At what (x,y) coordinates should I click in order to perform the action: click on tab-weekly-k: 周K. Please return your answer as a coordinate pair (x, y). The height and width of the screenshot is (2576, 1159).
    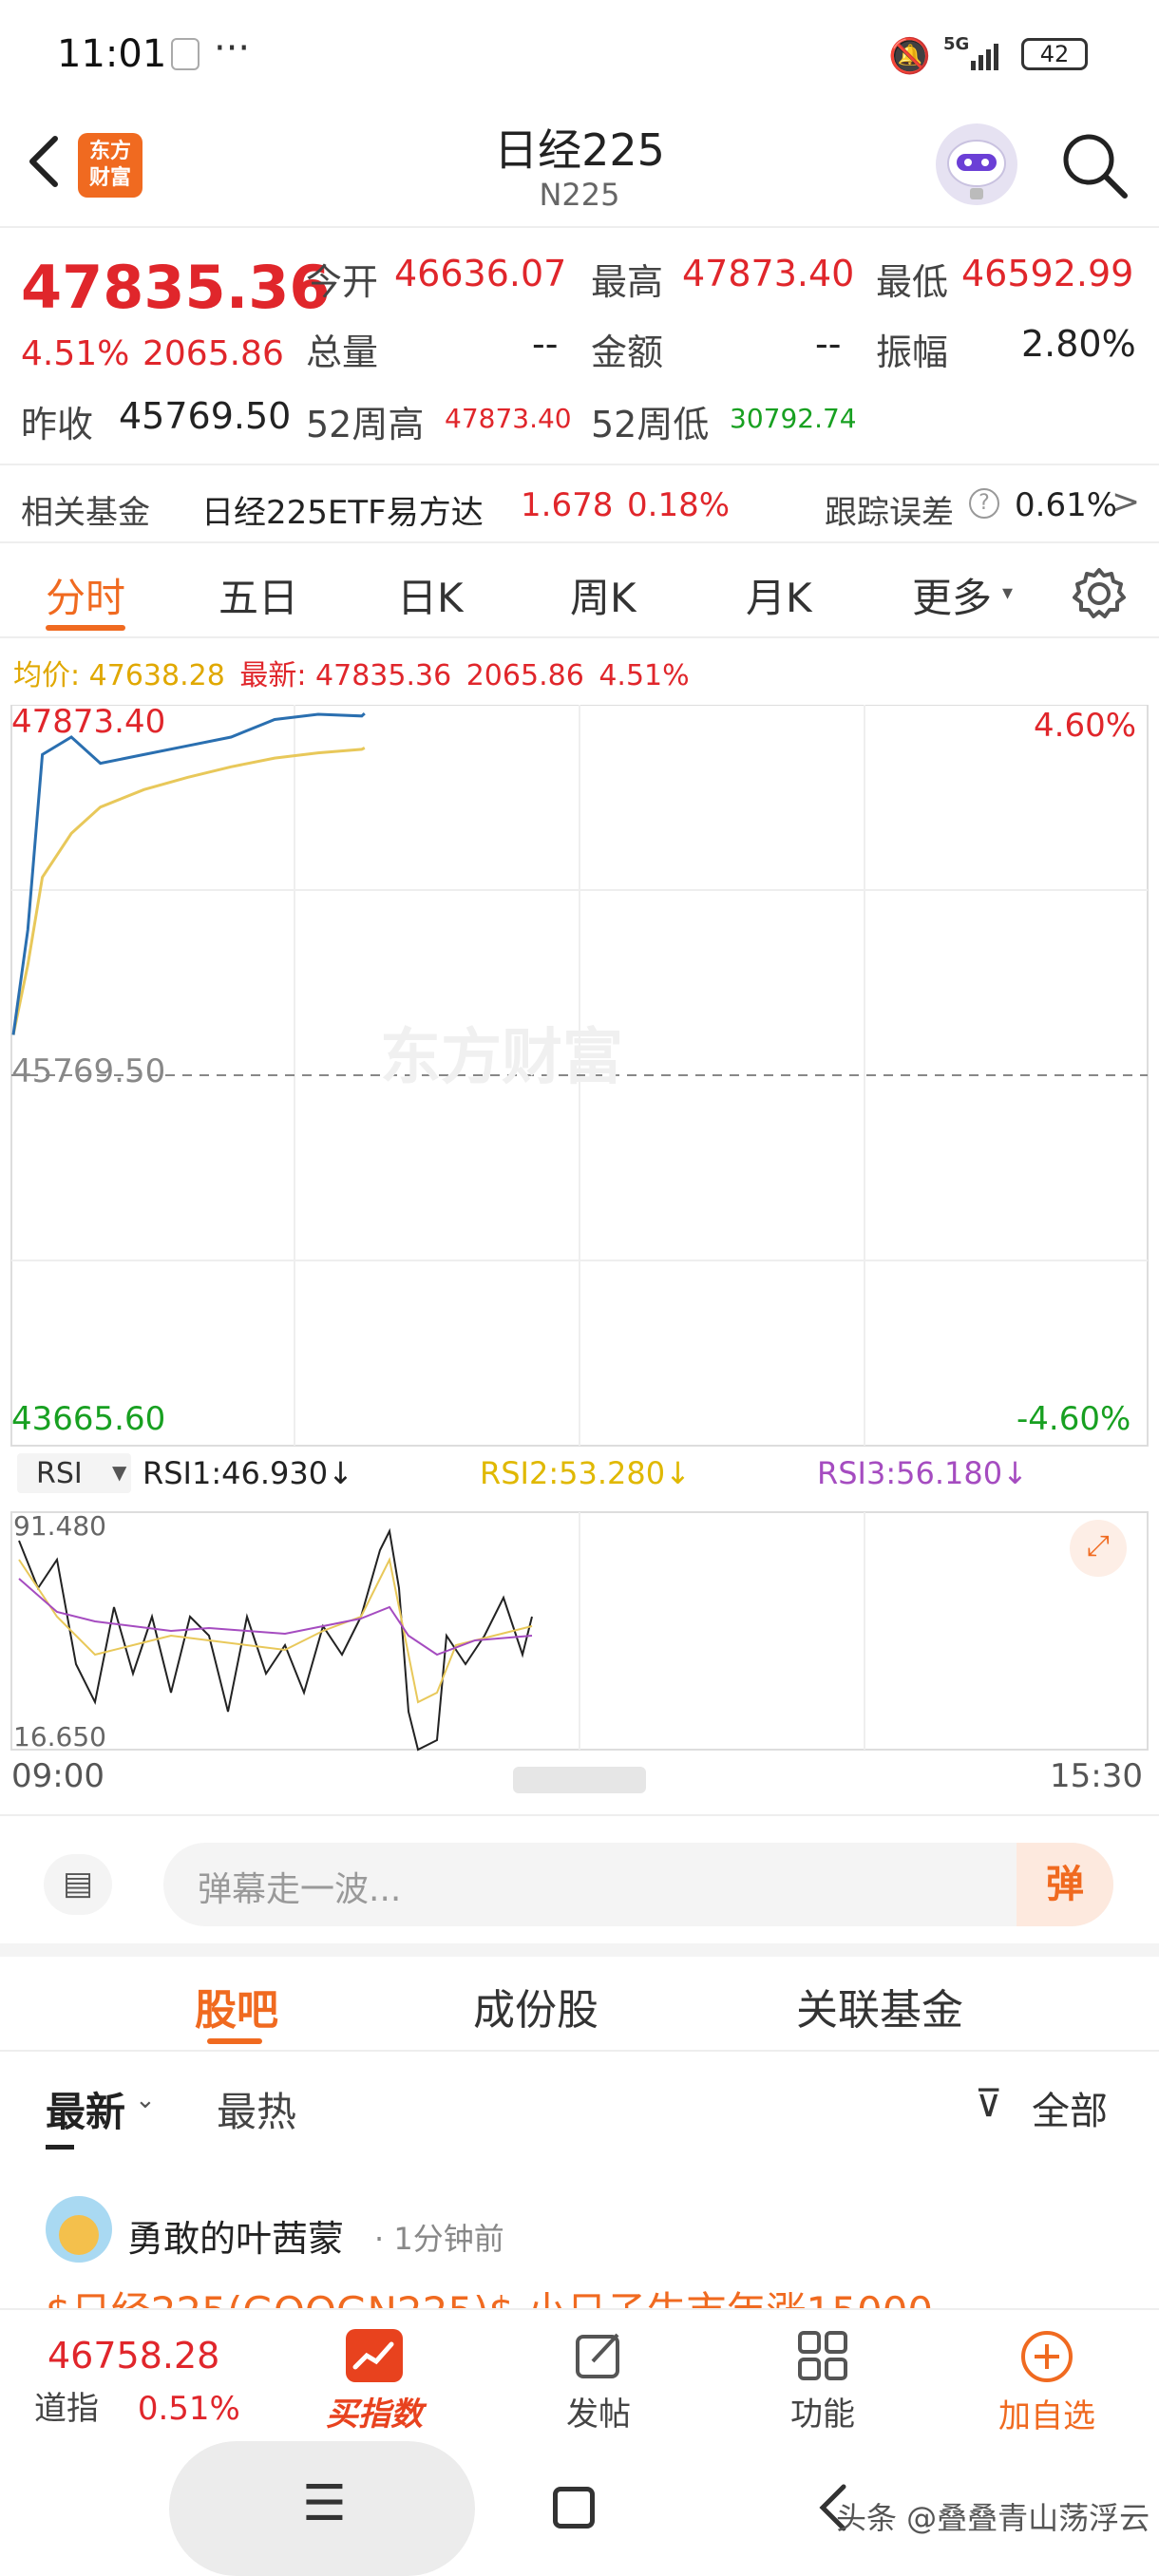
    Looking at the image, I should click on (603, 595).